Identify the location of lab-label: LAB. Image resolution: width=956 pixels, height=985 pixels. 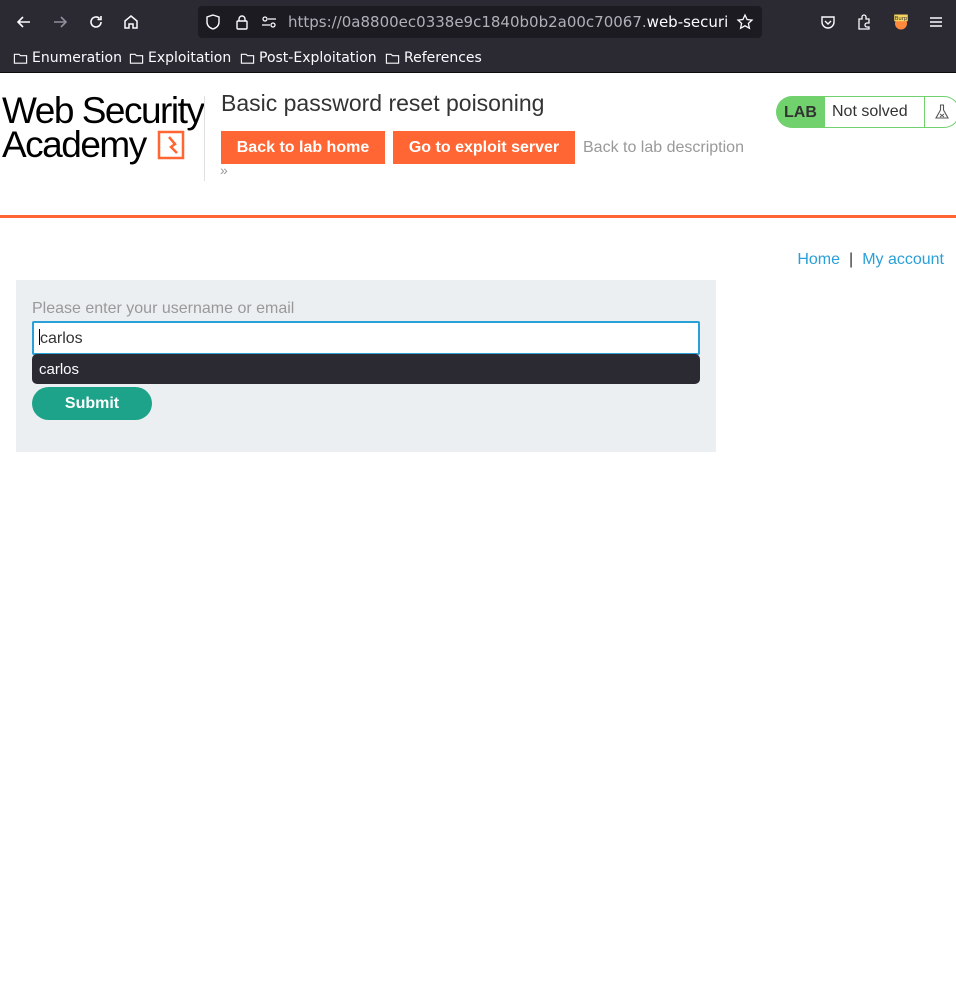
(800, 112).